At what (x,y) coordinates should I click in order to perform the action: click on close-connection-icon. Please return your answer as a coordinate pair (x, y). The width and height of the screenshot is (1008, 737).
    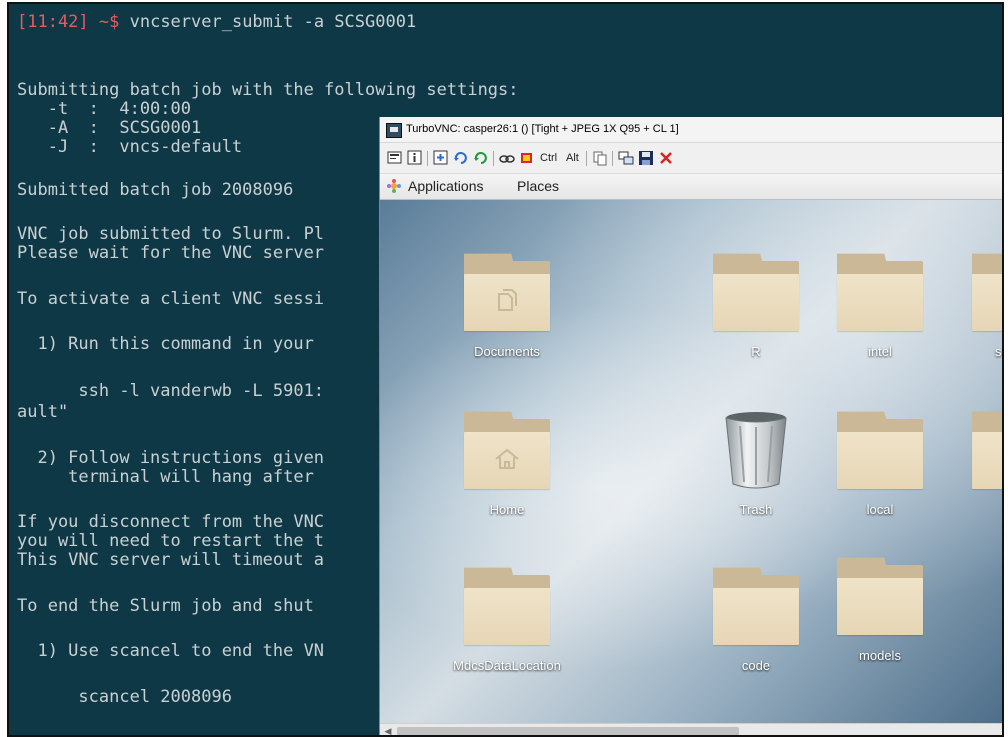
    Looking at the image, I should click on (666, 158).